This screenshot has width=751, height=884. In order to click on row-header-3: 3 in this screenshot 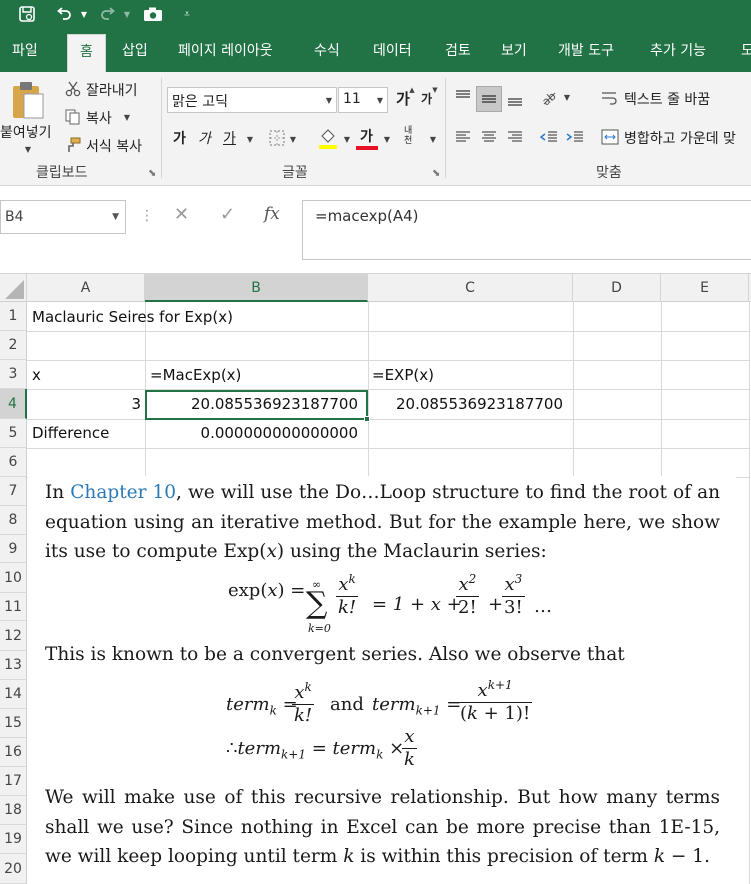, I will do `click(13, 374)`.